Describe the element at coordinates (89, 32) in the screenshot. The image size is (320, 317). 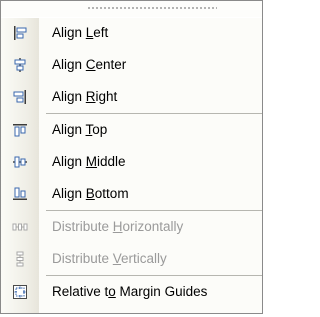
I see `access-key: L` at that location.